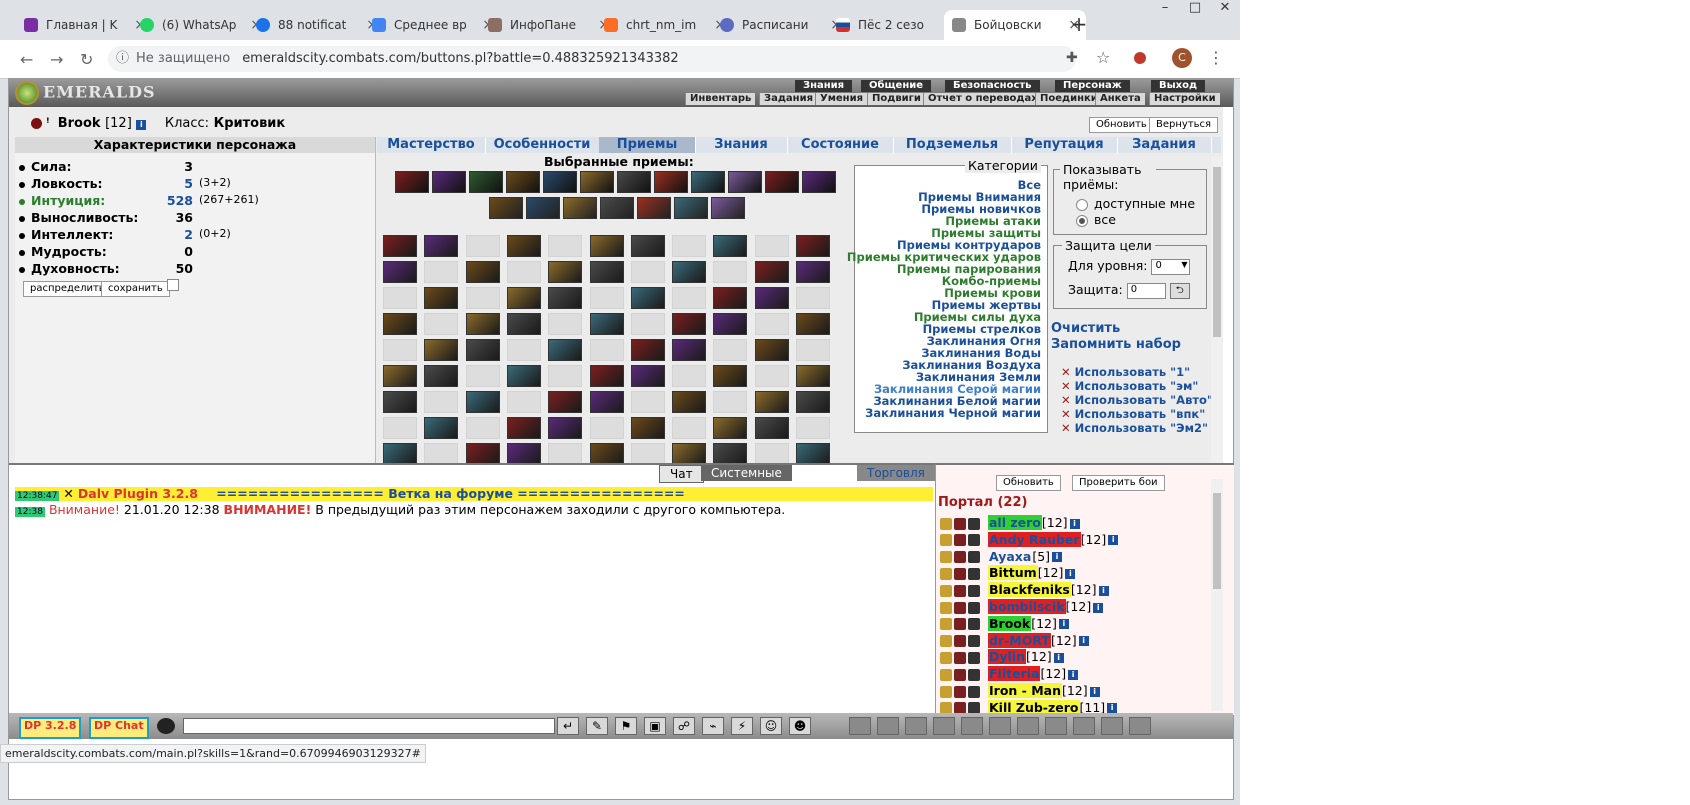 Image resolution: width=1690 pixels, height=805 pixels. What do you see at coordinates (1082, 204) in the screenshot?
I see `radio-icon` at bounding box center [1082, 204].